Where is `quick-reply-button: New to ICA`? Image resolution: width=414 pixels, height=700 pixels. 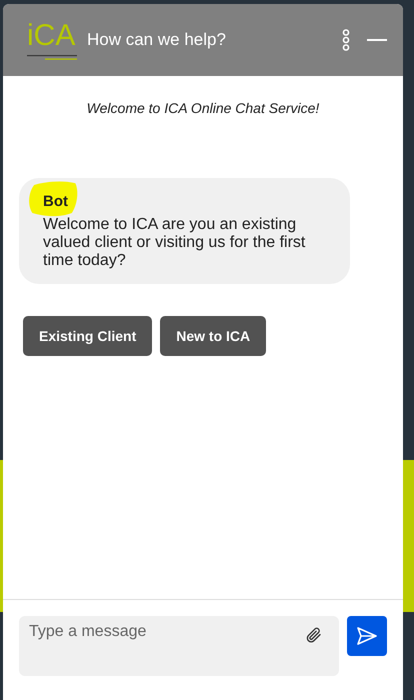
quick-reply-button: New to ICA is located at coordinates (213, 336).